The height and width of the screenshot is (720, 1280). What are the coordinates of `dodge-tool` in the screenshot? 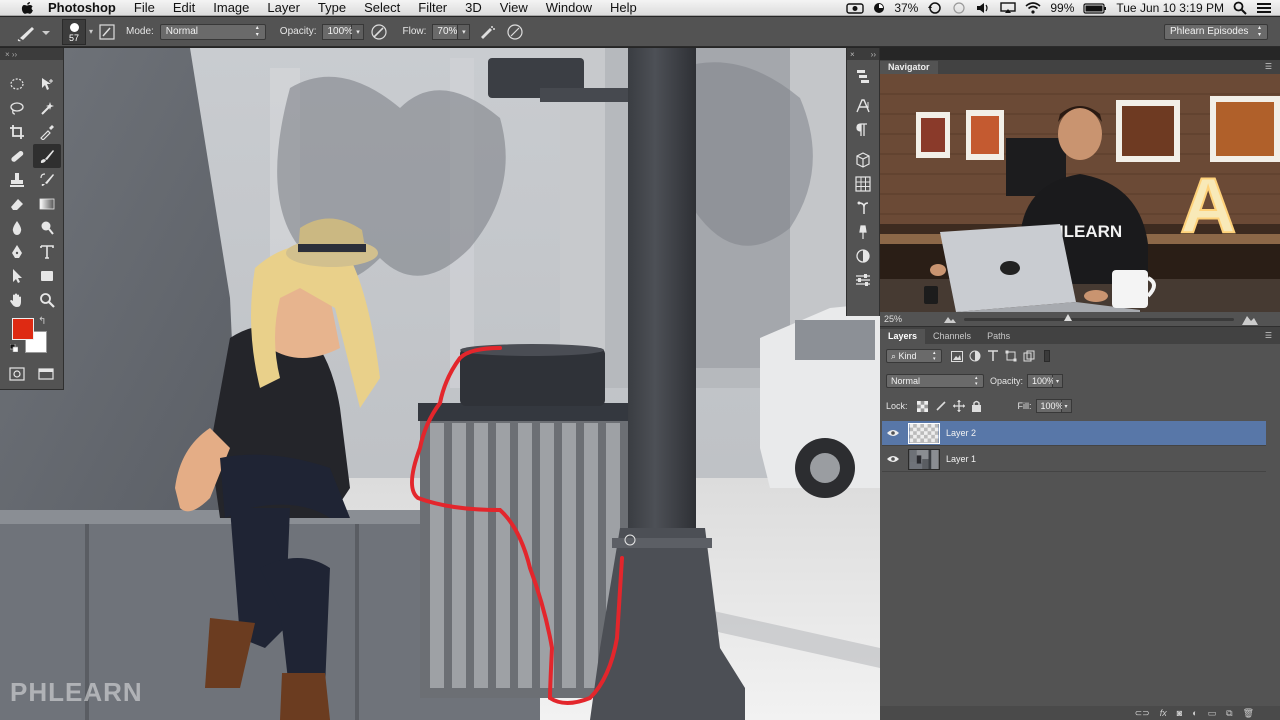 It's located at (47, 228).